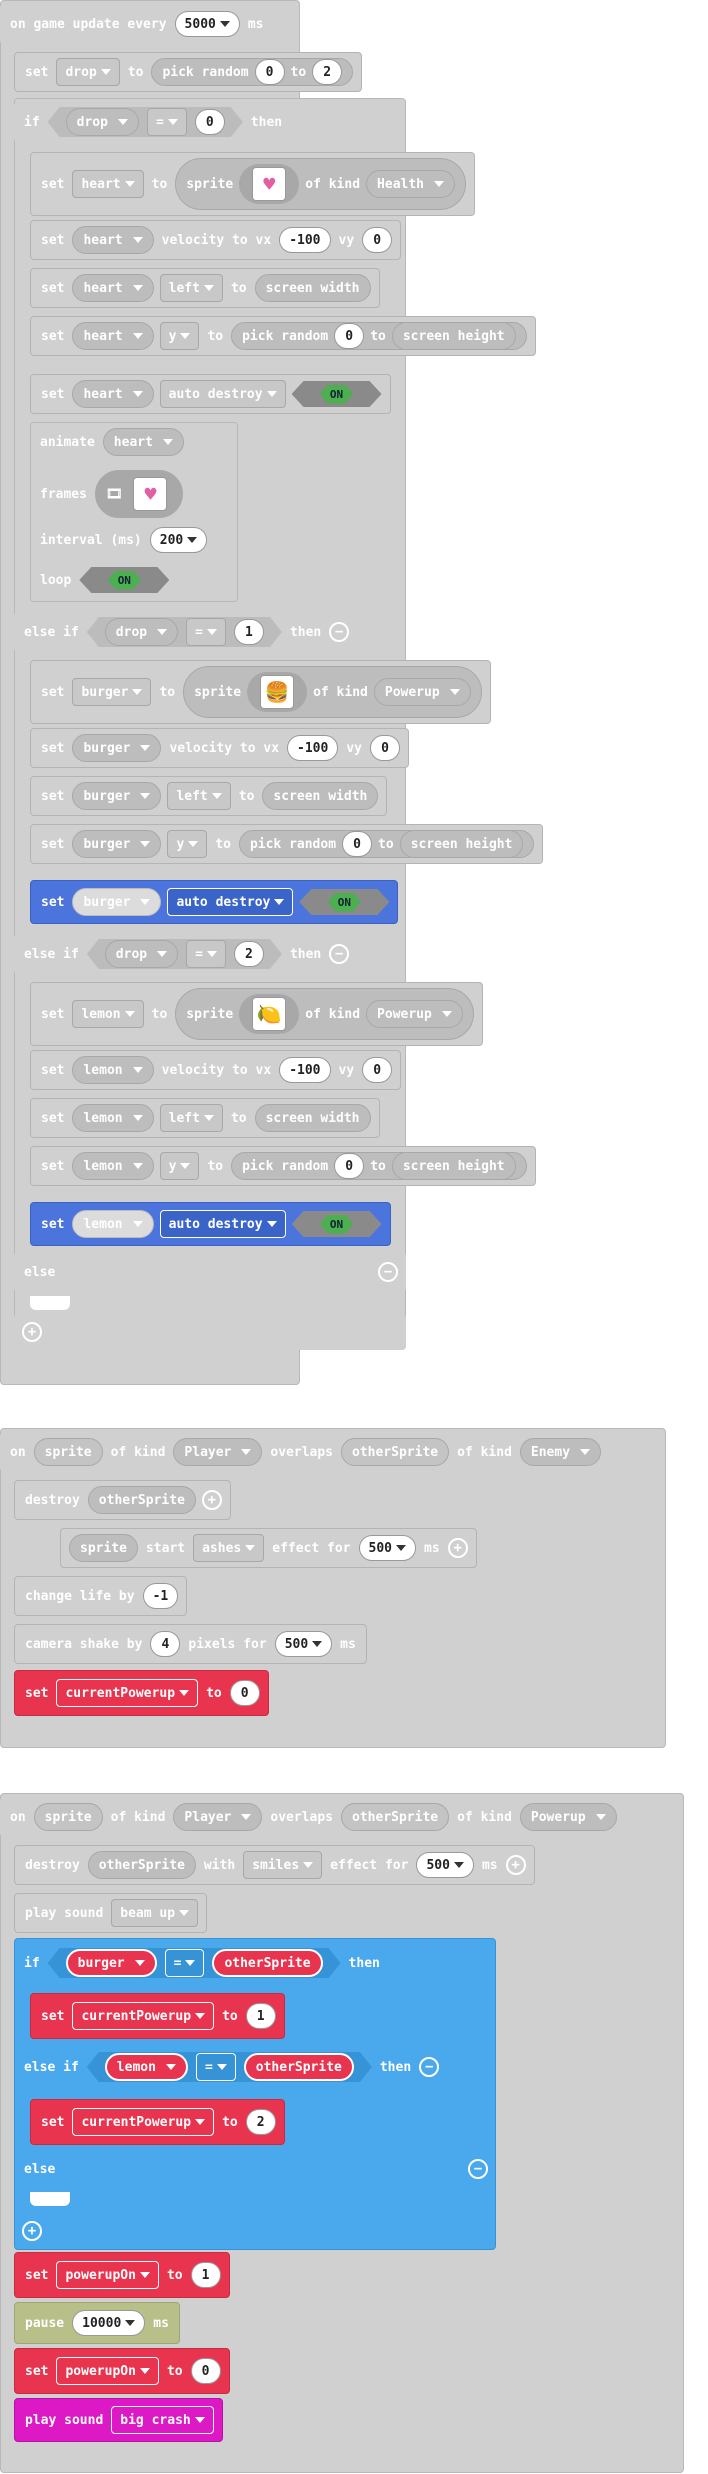 This screenshot has width=708, height=2474. Describe the element at coordinates (388, 1272) in the screenshot. I see `remove-else-icon: −` at that location.